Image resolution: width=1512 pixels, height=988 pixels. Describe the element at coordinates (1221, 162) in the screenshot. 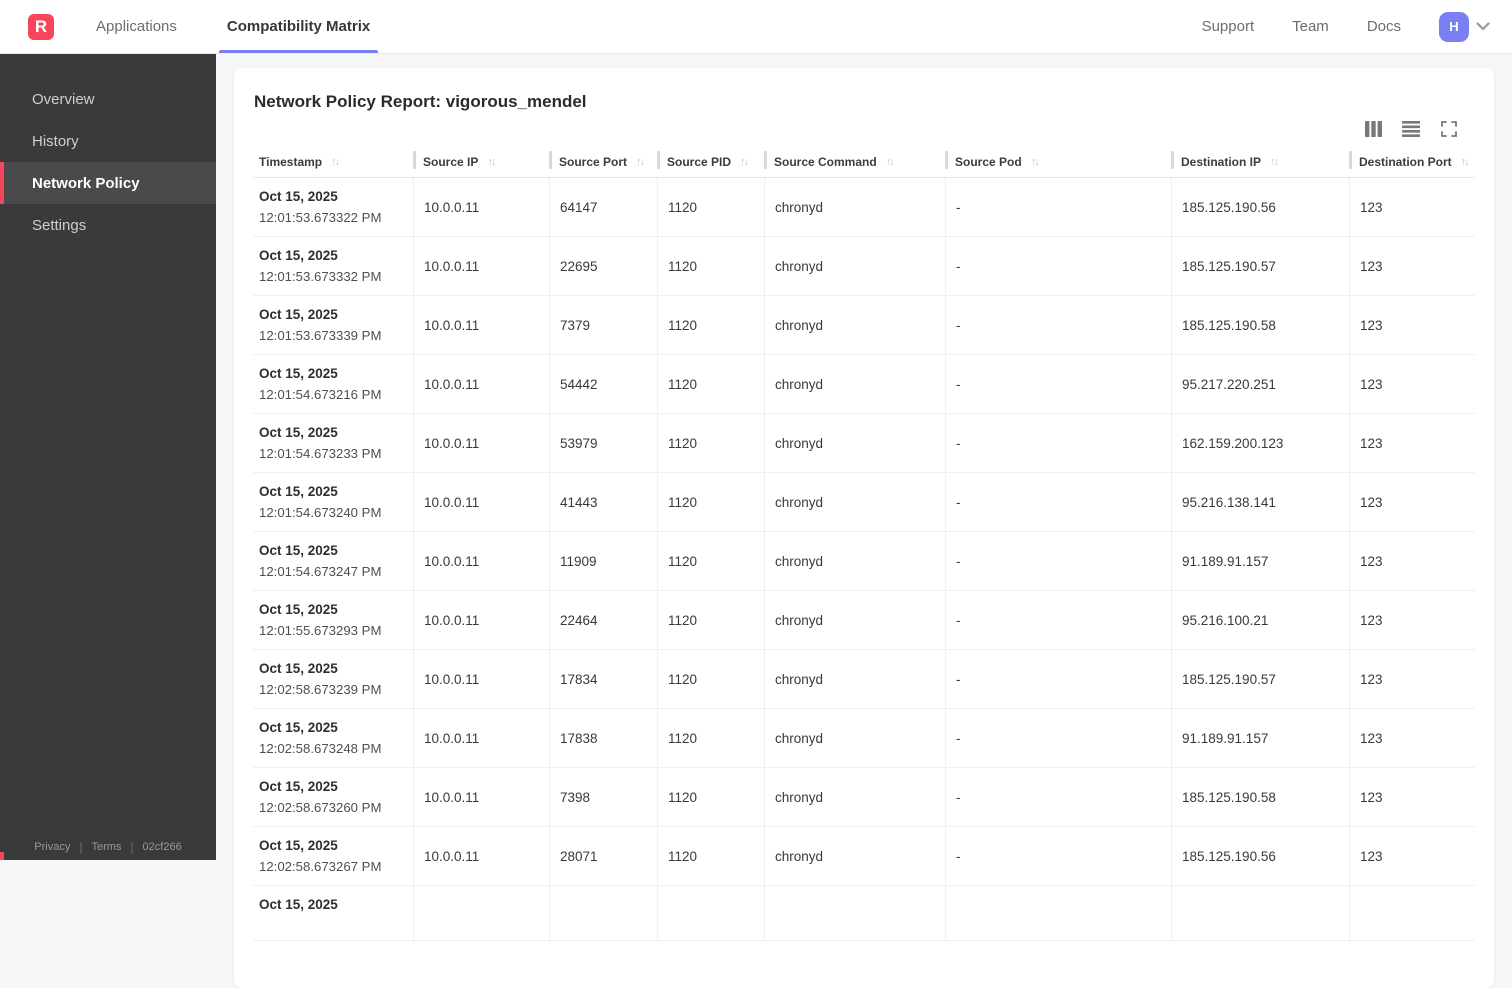

I see `column-header-label: Destination IP` at that location.